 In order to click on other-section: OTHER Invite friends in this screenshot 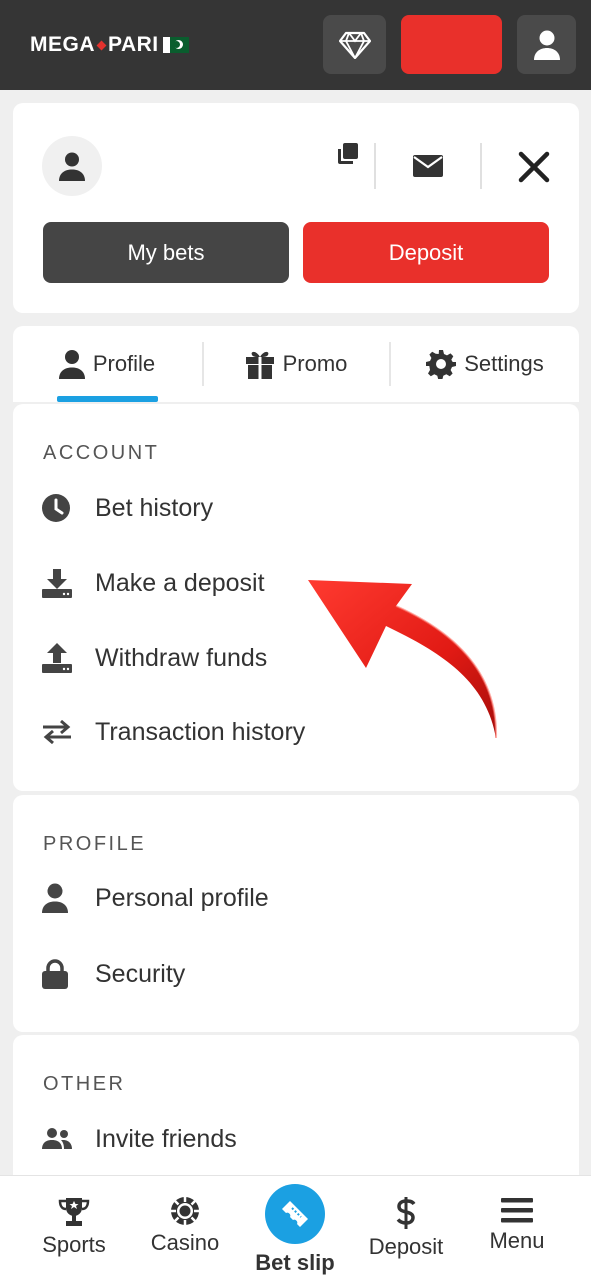, I will do `click(296, 1115)`.